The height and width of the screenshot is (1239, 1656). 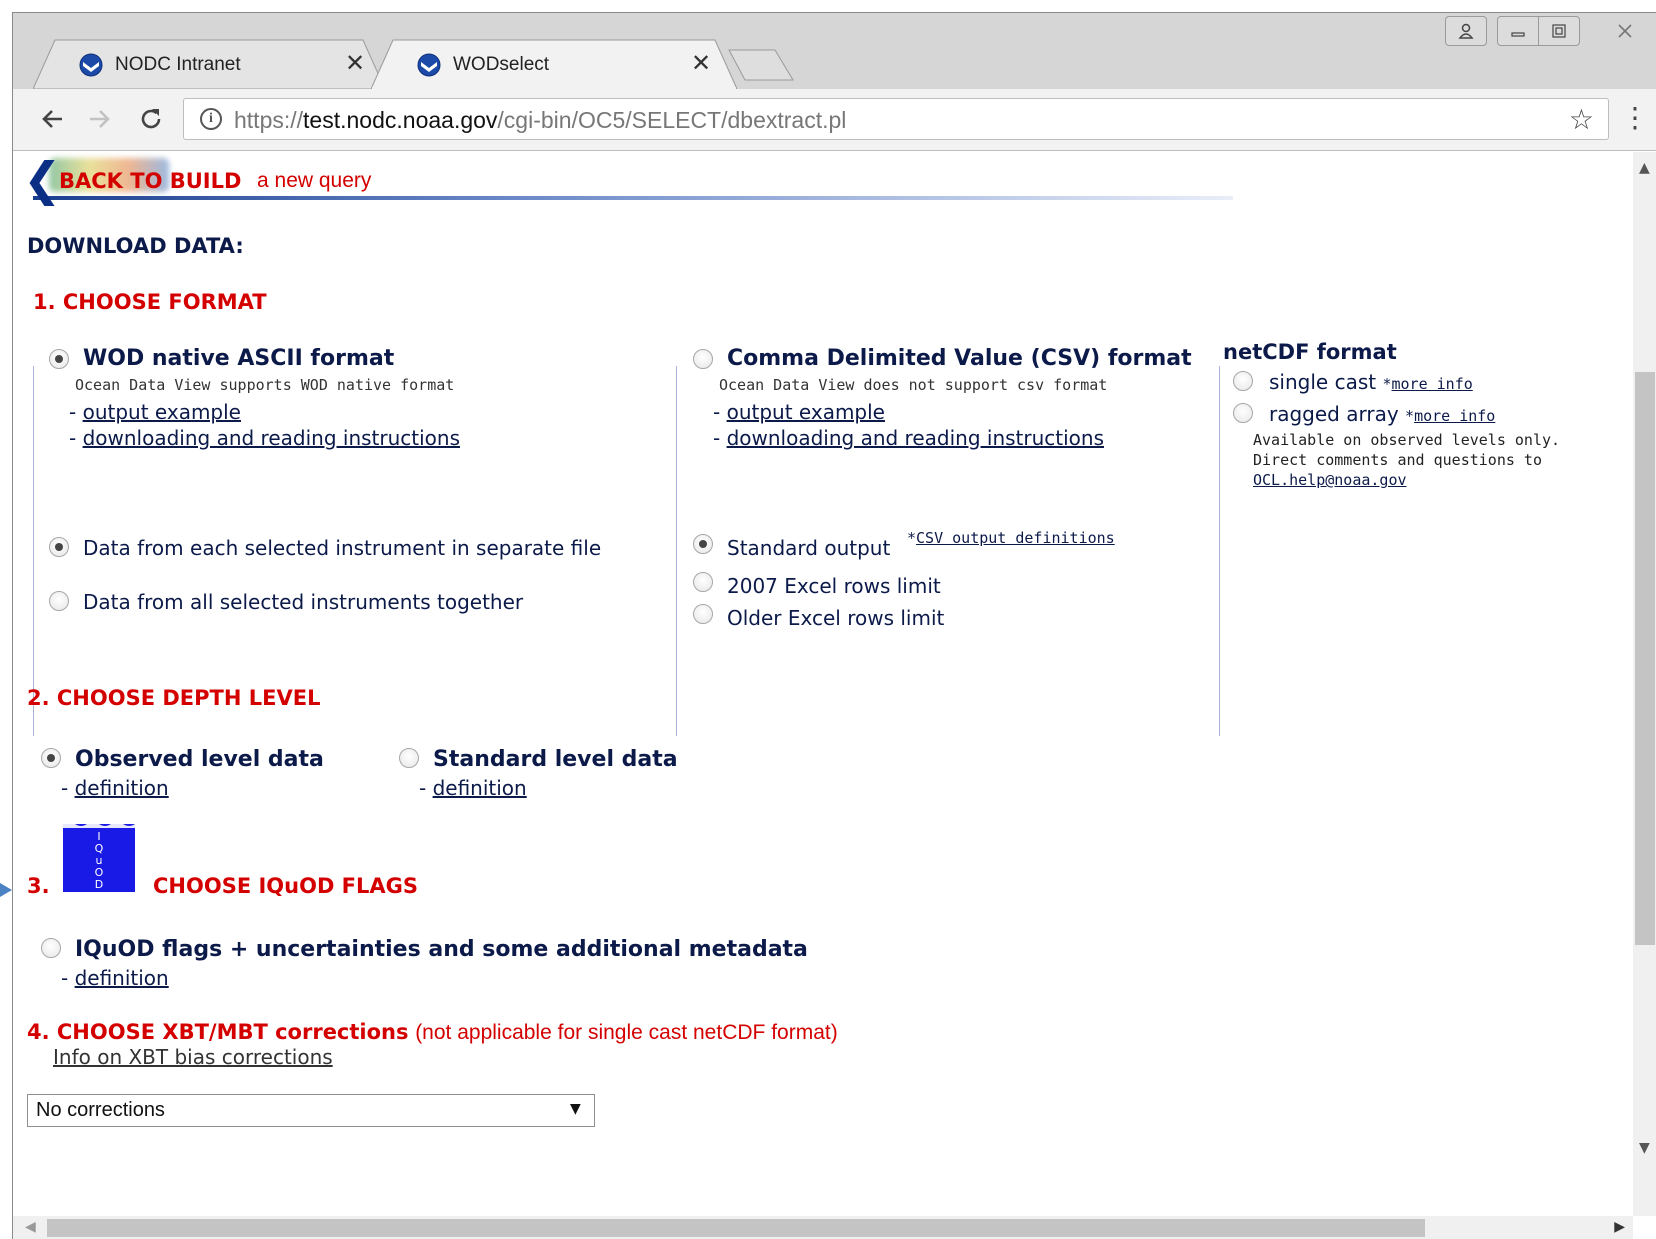 I want to click on scroll-down-icon: ▼, so click(x=1644, y=1148).